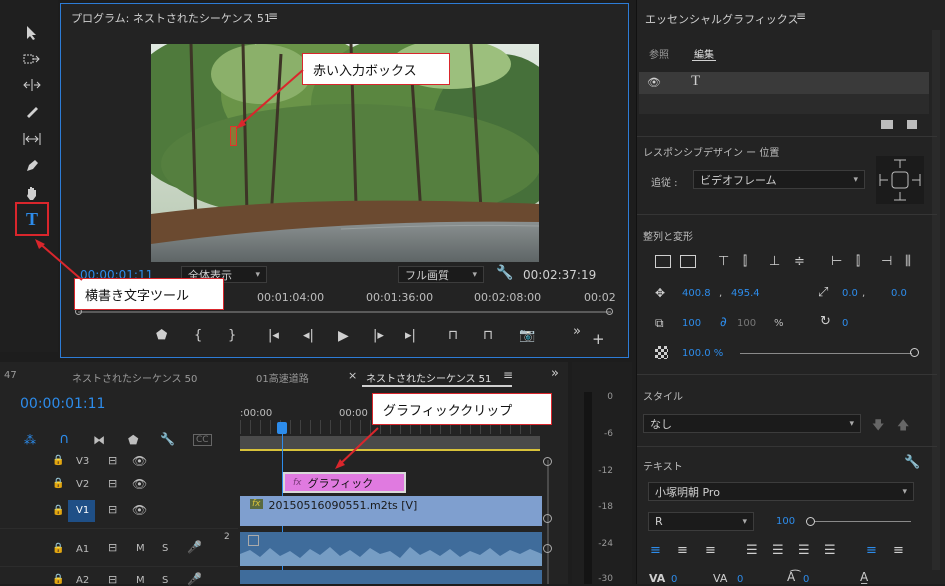 The width and height of the screenshot is (945, 586). Describe the element at coordinates (691, 323) in the screenshot. I see `scale-value: 100` at that location.